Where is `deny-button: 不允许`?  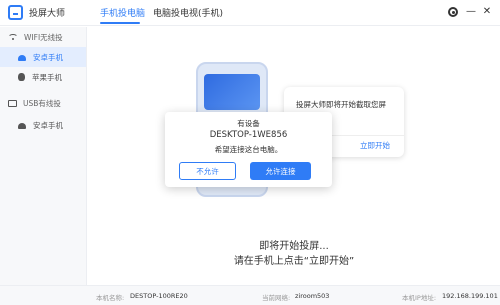 deny-button: 不允许 is located at coordinates (207, 171).